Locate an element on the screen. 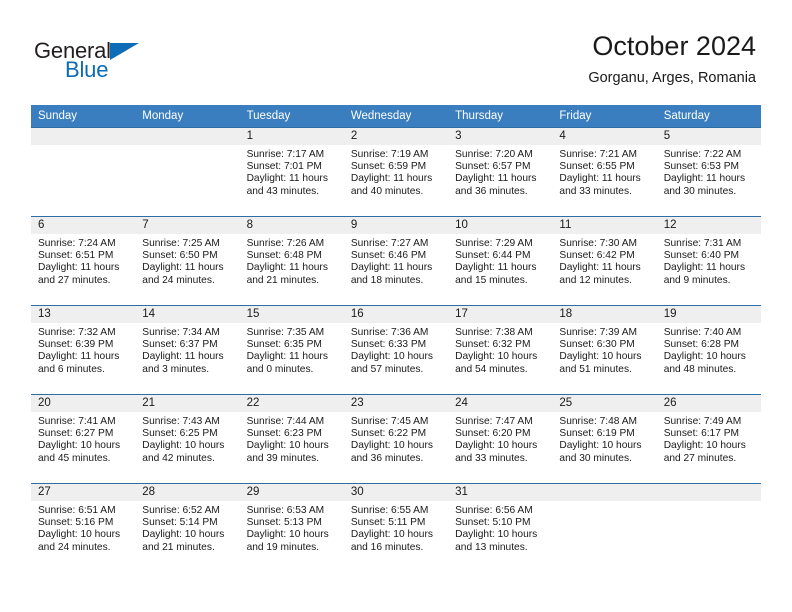  day-detail-line: Sunset: 6:46 PM is located at coordinates (388, 256).